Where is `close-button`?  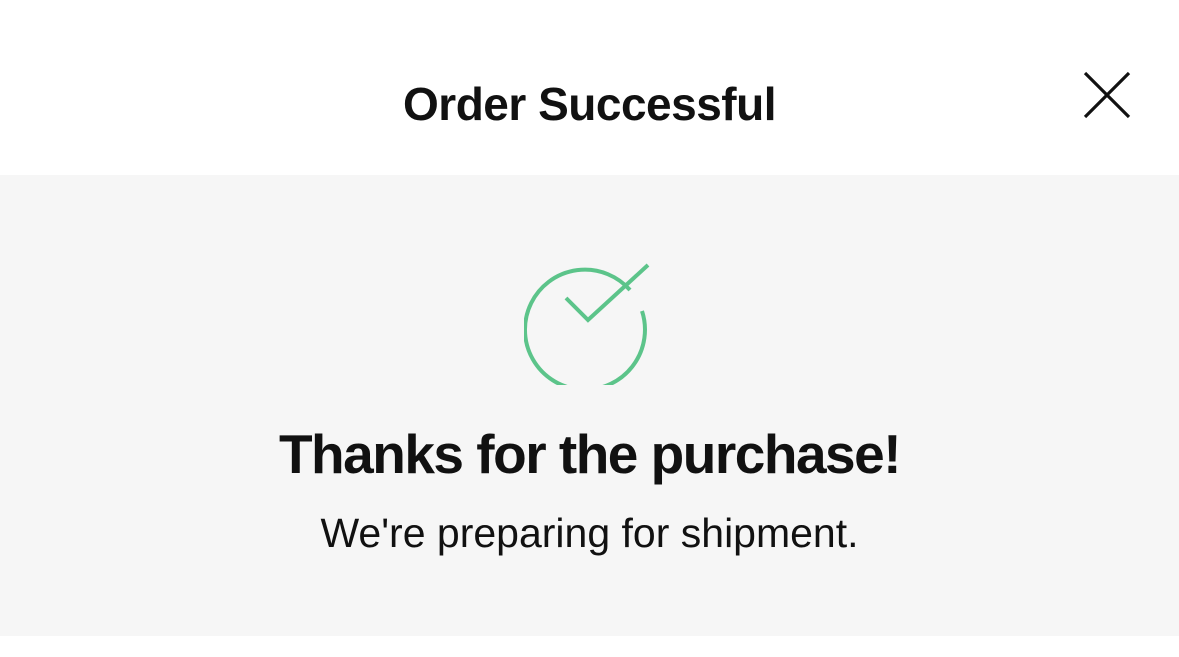
close-button is located at coordinates (1107, 95).